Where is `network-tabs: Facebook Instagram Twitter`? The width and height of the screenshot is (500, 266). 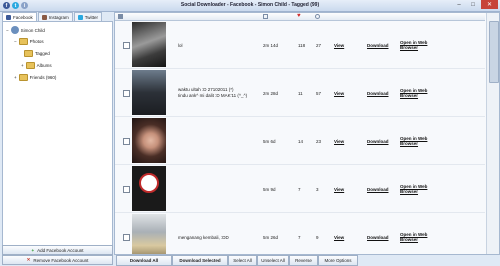 network-tabs: Facebook Instagram Twitter is located at coordinates (52, 16).